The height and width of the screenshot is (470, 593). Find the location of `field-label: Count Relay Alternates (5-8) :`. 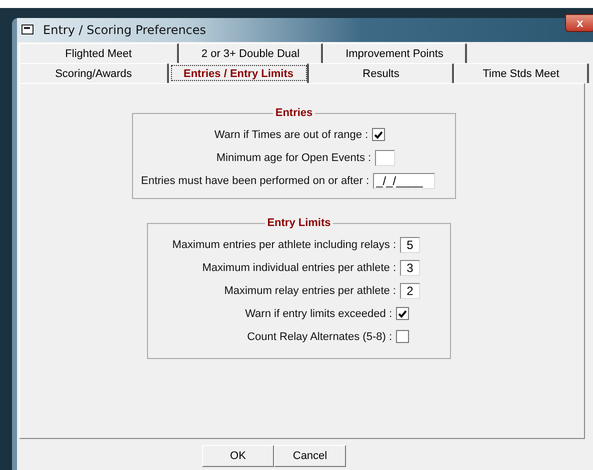

field-label: Count Relay Alternates (5-8) : is located at coordinates (319, 336).